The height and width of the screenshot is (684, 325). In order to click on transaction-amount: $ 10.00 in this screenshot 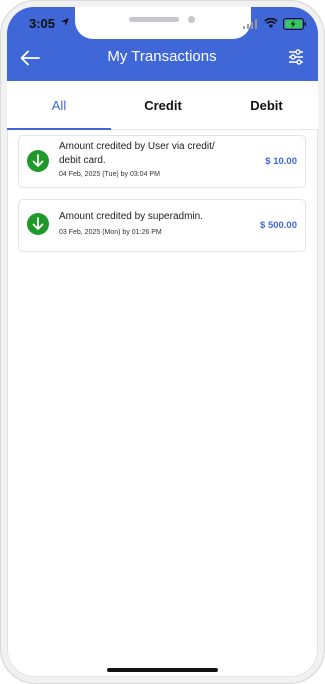, I will do `click(281, 161)`.